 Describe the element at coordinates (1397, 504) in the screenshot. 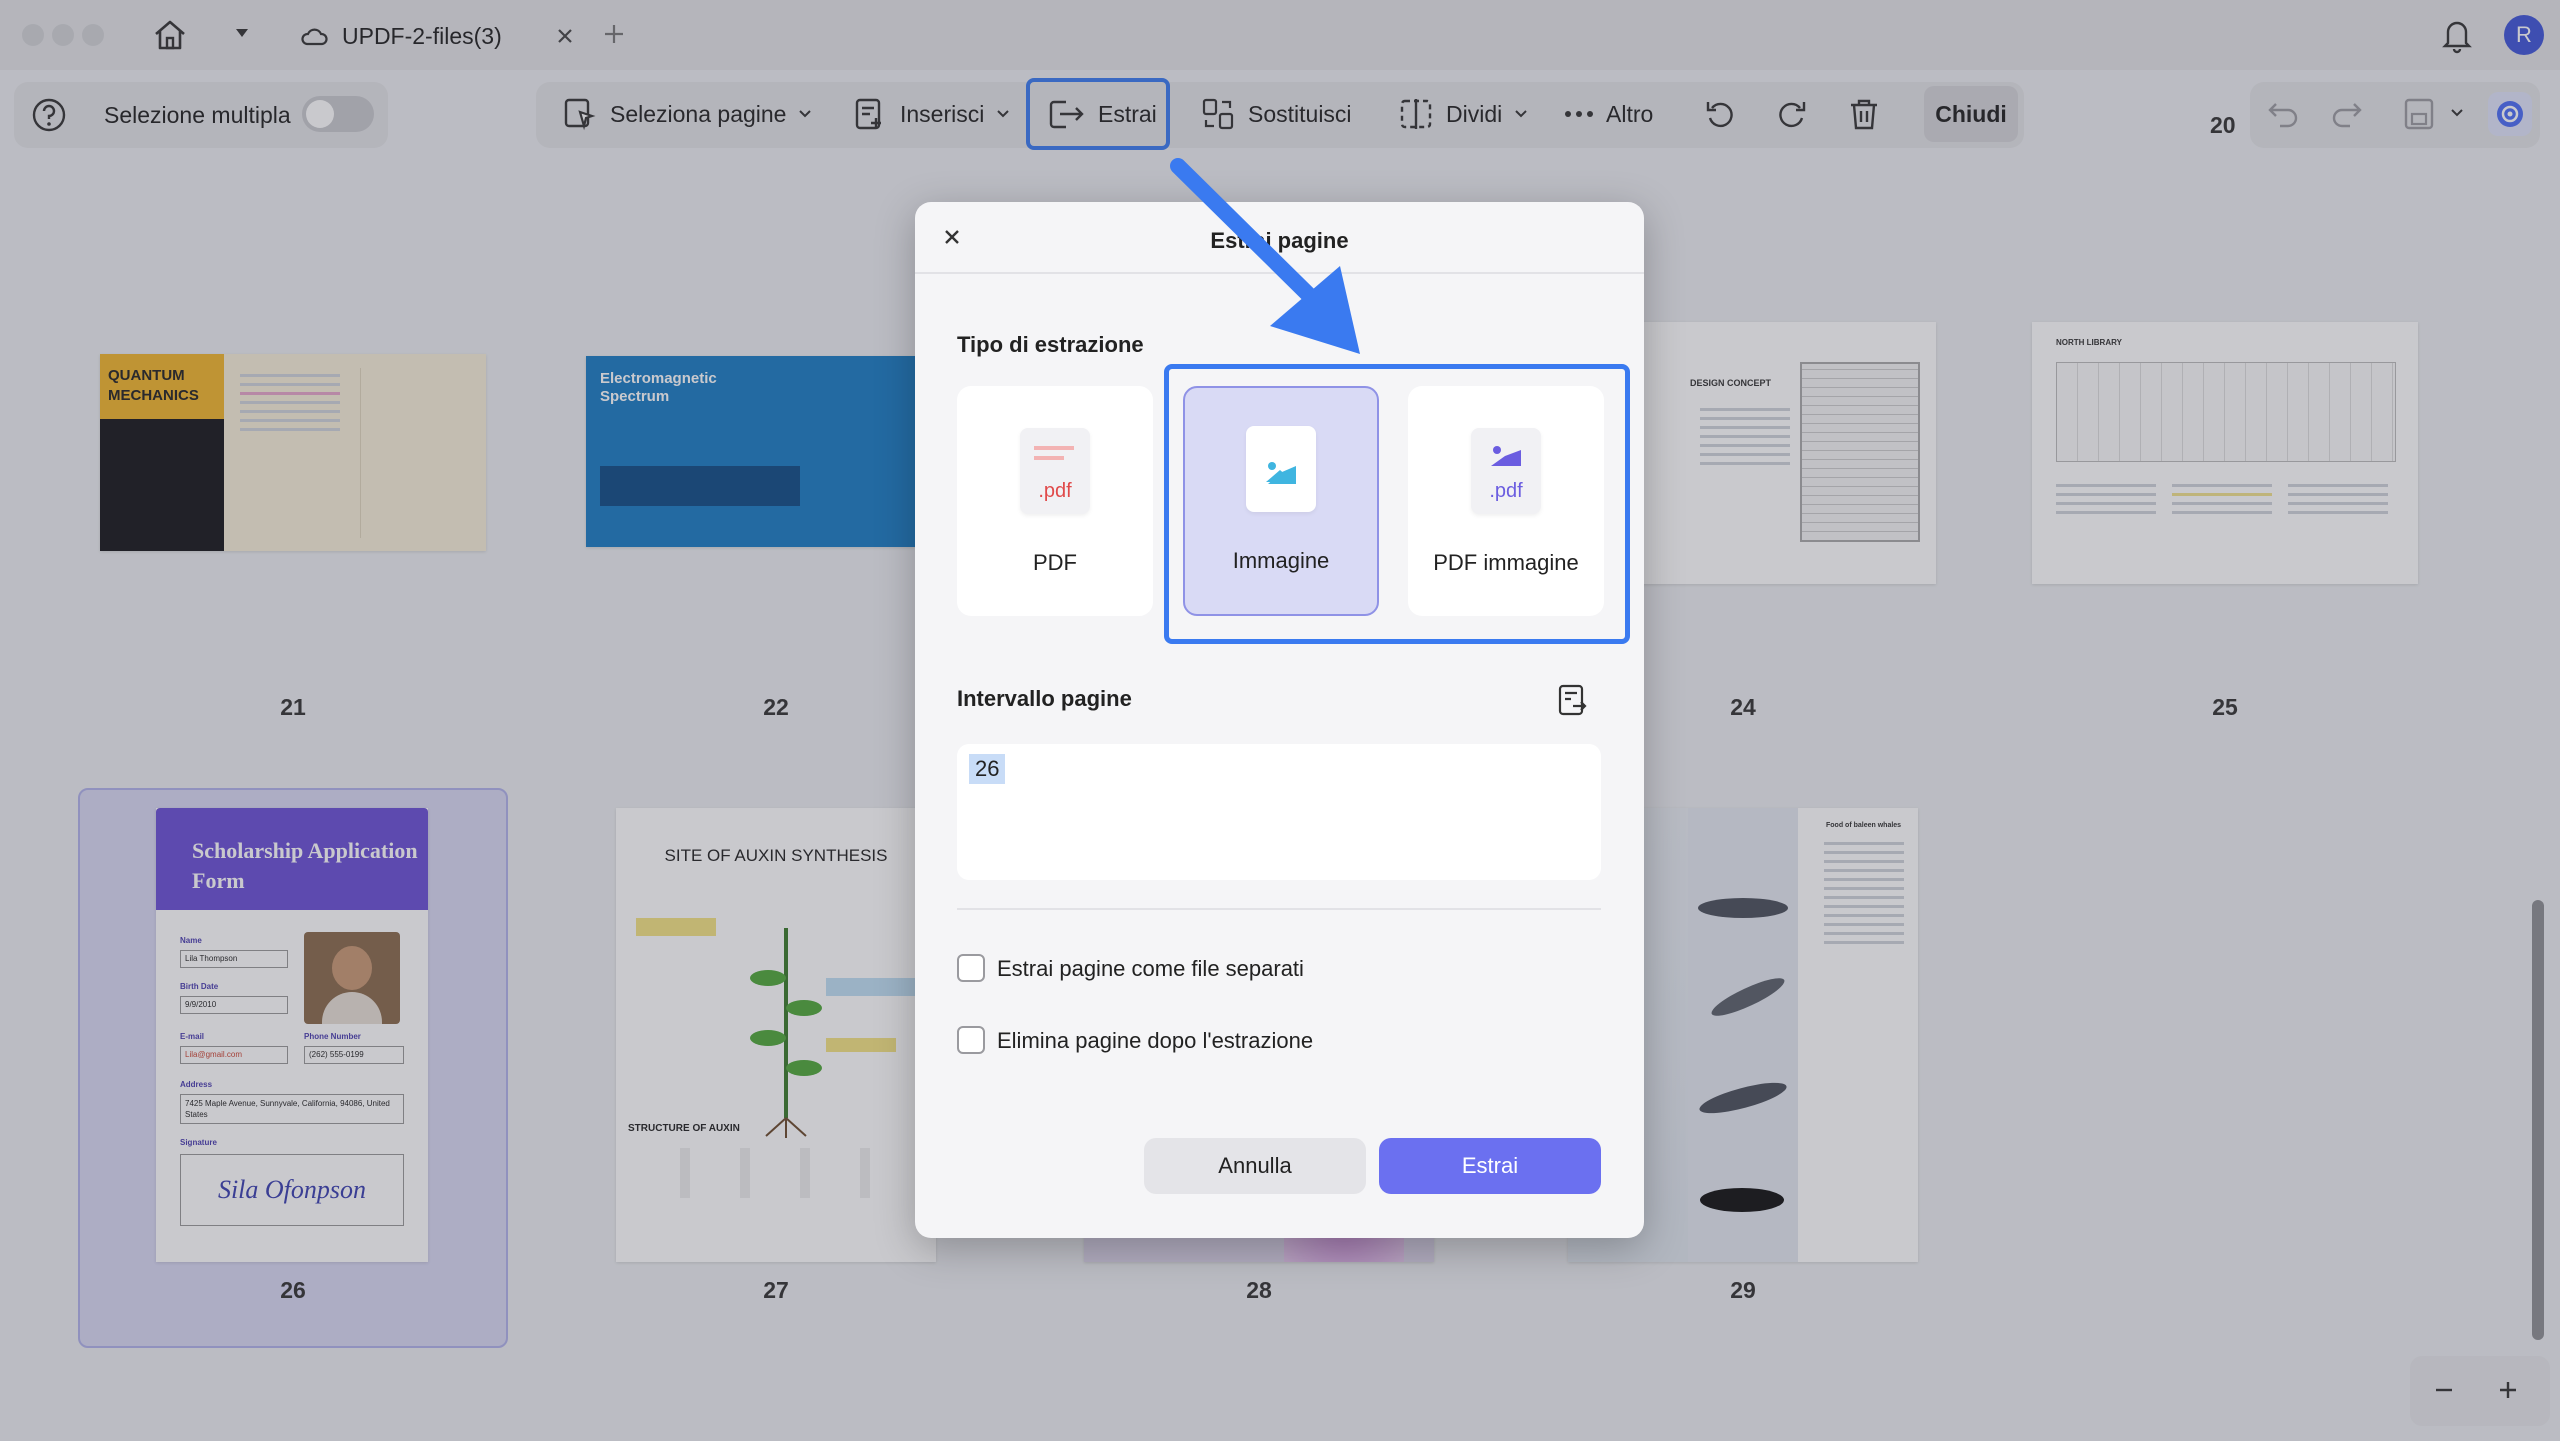

I see `image-options-highlight` at that location.